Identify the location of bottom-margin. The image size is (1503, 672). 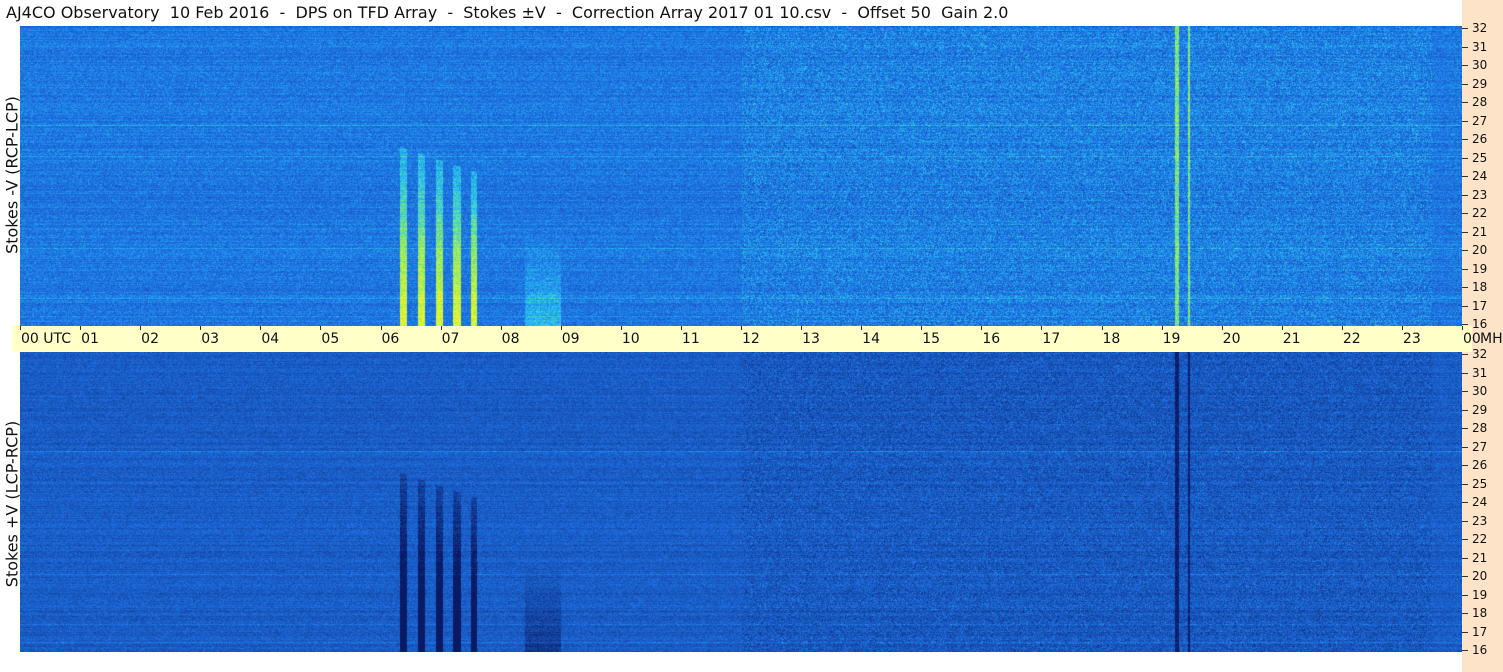
(741, 662).